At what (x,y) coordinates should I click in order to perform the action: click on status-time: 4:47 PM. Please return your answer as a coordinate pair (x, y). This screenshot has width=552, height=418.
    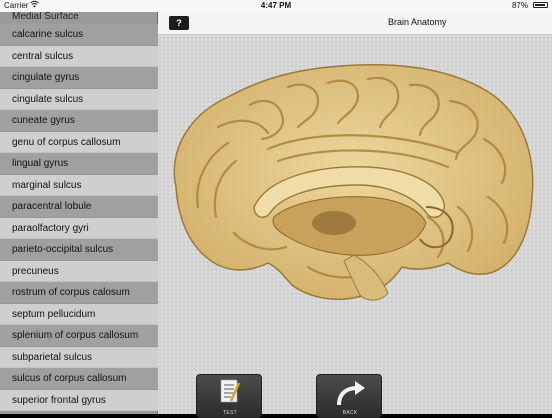
    Looking at the image, I should click on (276, 5).